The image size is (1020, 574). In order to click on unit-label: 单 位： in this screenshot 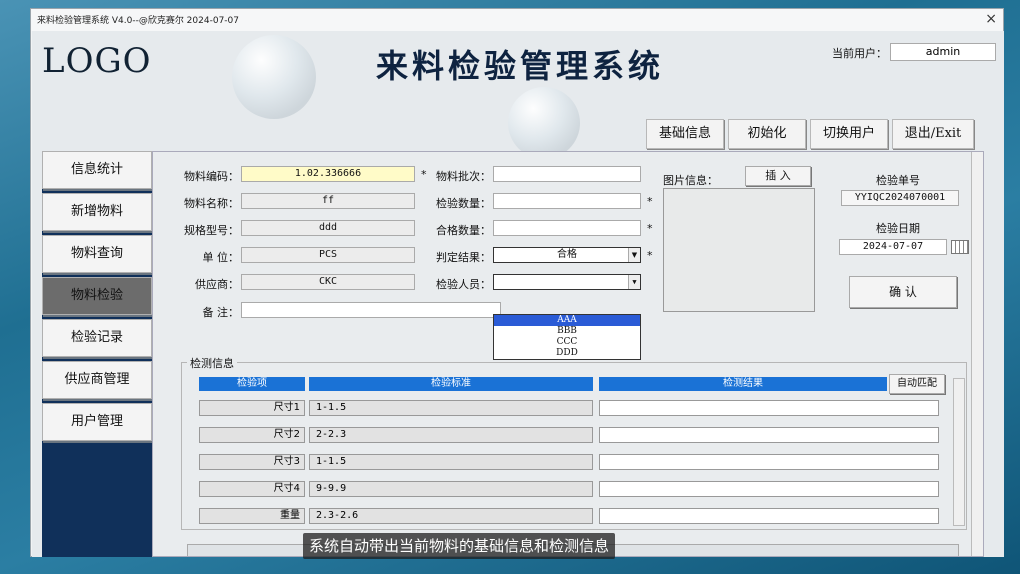, I will do `click(221, 257)`.